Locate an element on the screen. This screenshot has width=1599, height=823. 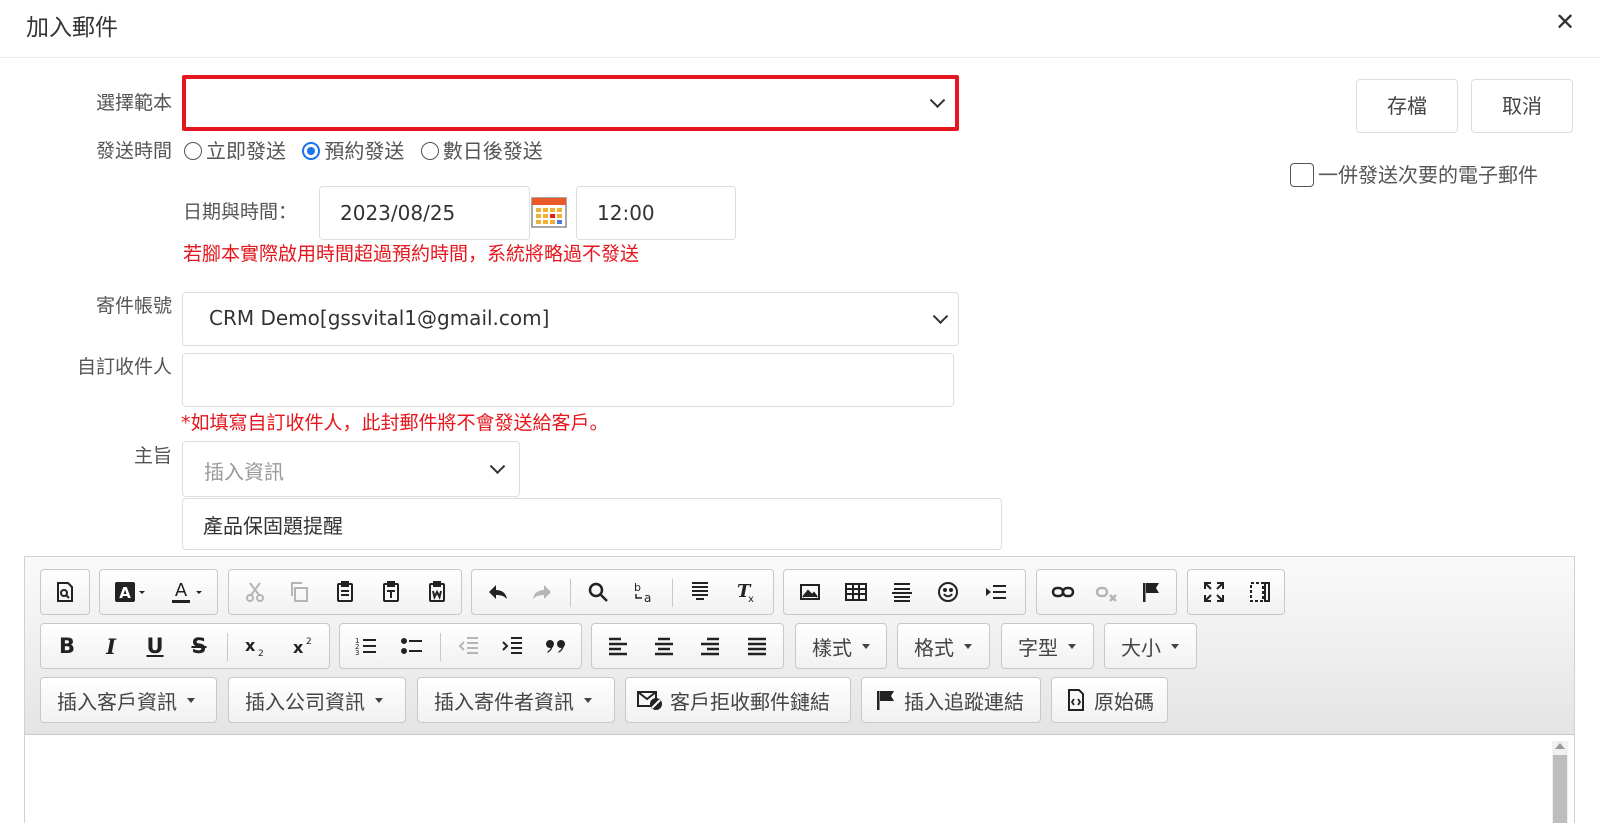
editor-content-area is located at coordinates (799, 779).